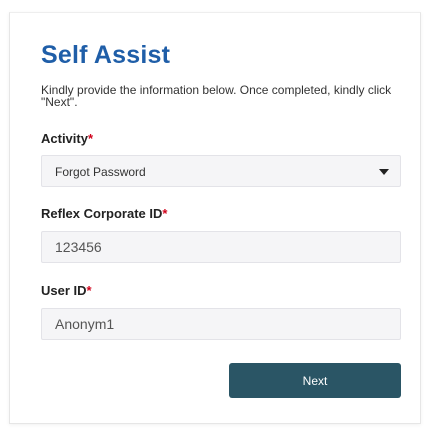  I want to click on user-id-field, so click(221, 324).